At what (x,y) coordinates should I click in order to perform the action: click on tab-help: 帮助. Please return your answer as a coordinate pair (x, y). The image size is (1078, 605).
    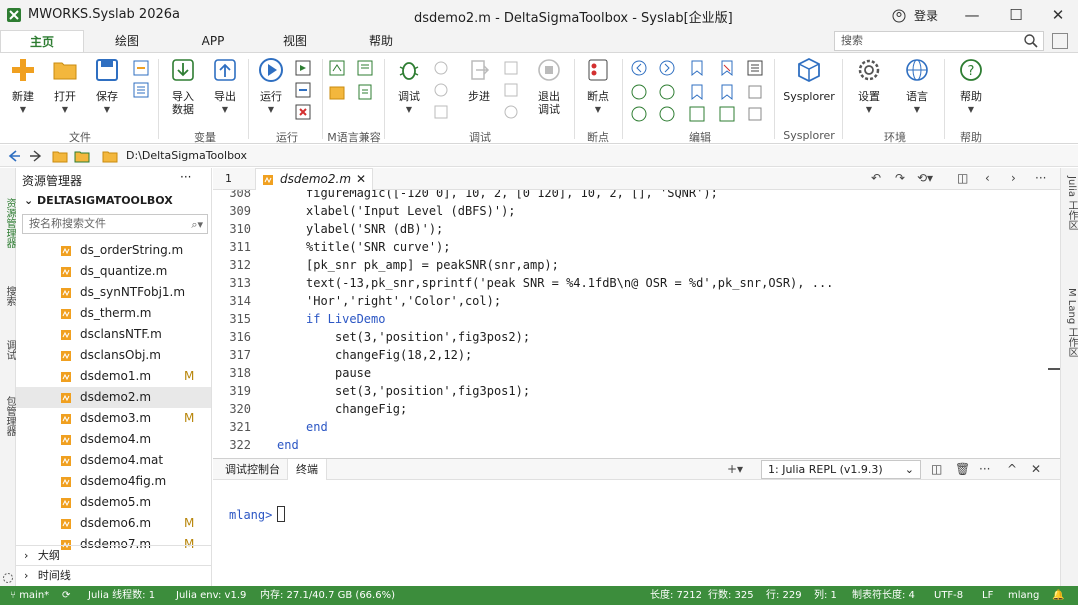
    Looking at the image, I should click on (381, 41).